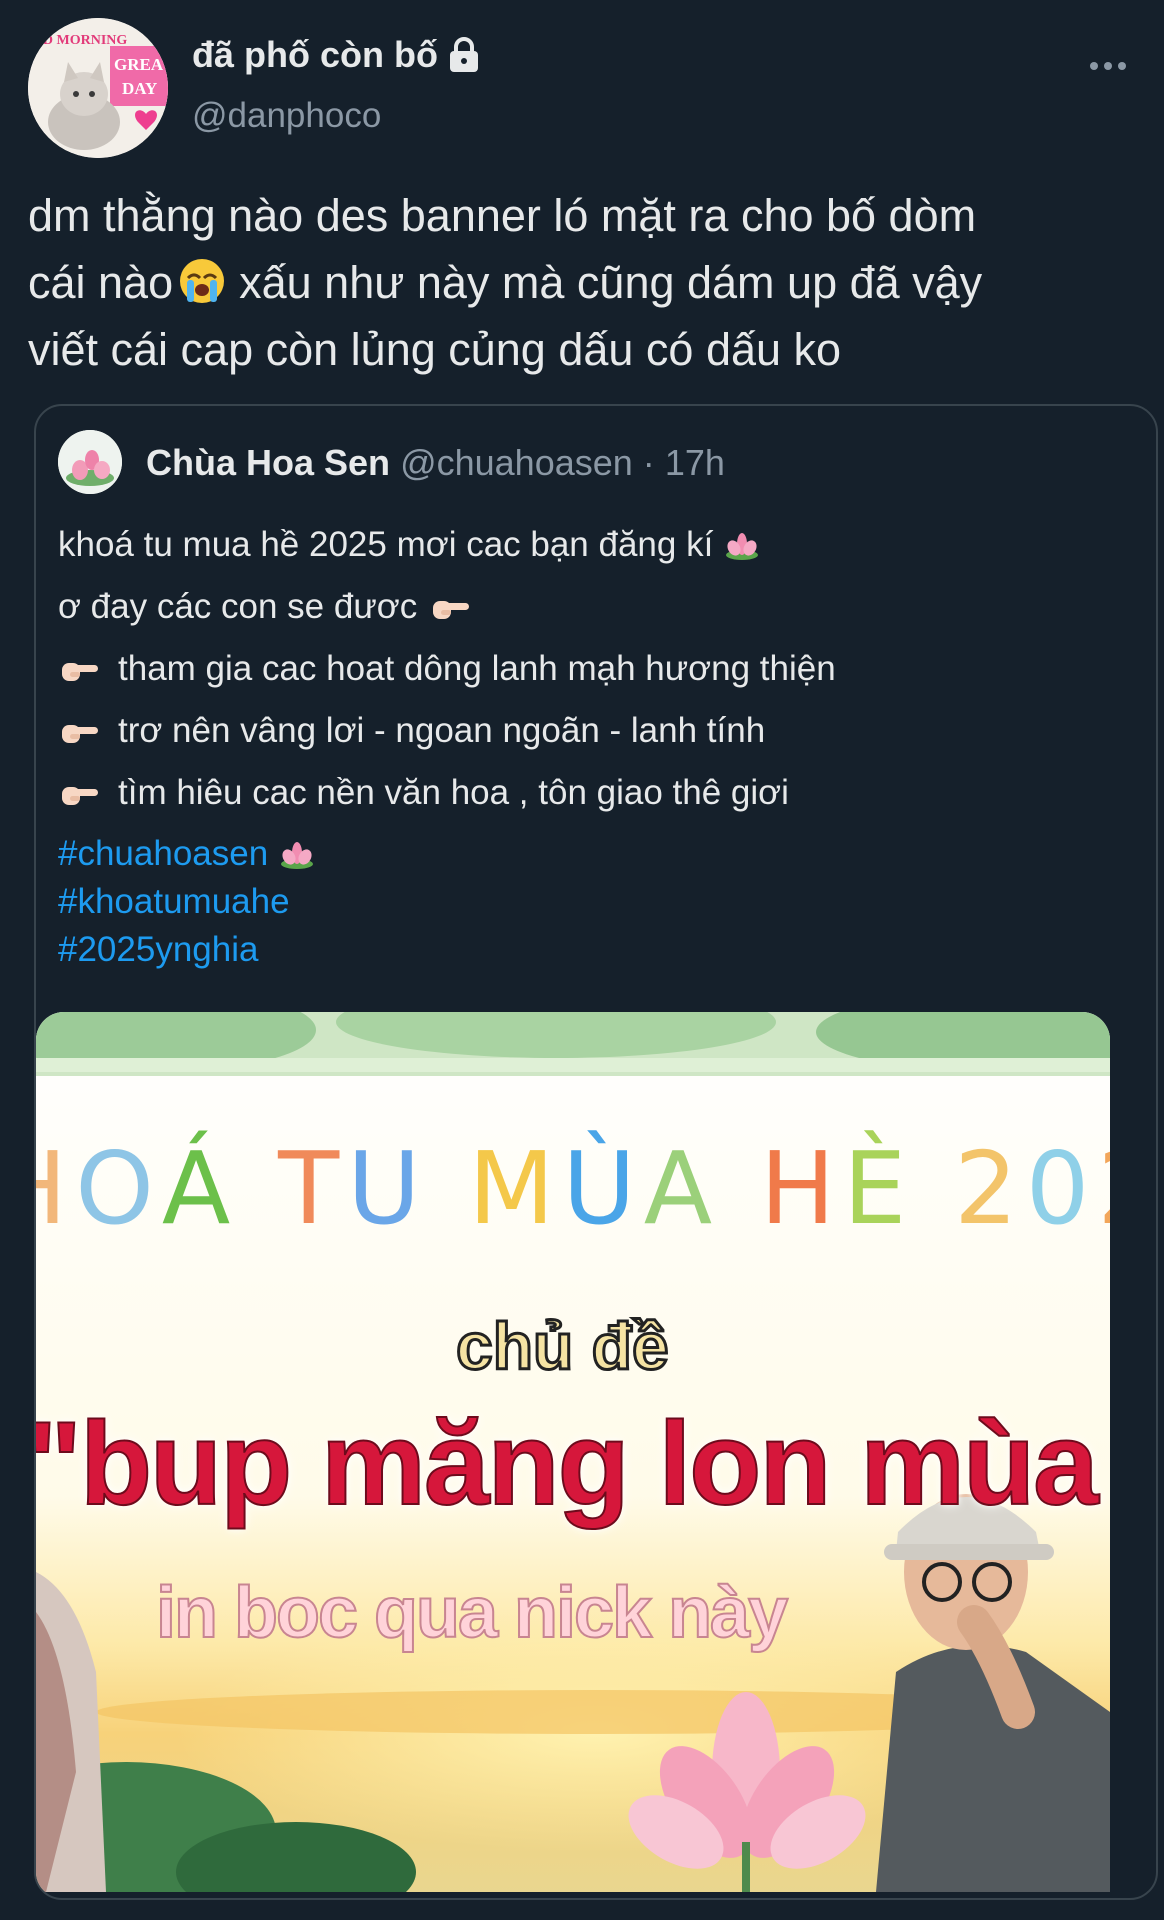  Describe the element at coordinates (315, 54) in the screenshot. I see `author-name-text: đã phố còn bố` at that location.